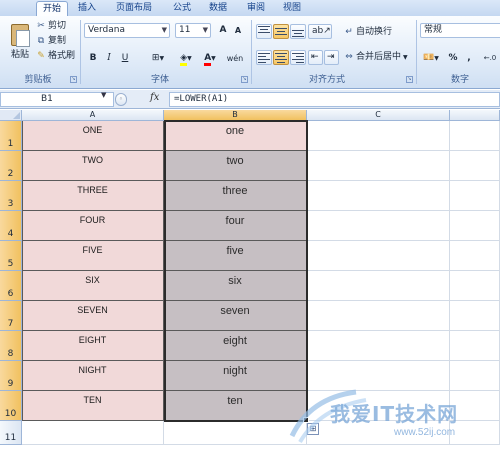 The height and width of the screenshot is (466, 500). Describe the element at coordinates (11, 166) in the screenshot. I see `row-header: 2` at that location.